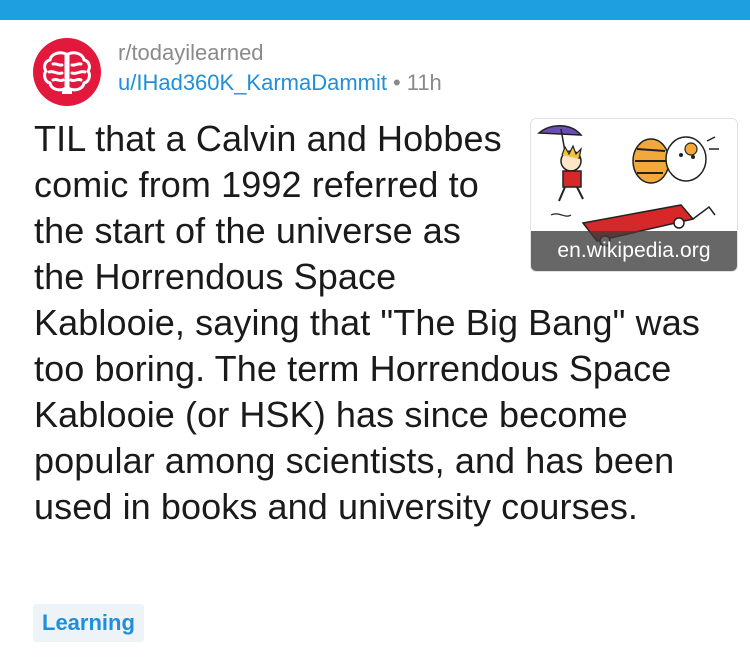 The width and height of the screenshot is (750, 660). I want to click on subreddit-name: r/todayilearned, so click(280, 53).